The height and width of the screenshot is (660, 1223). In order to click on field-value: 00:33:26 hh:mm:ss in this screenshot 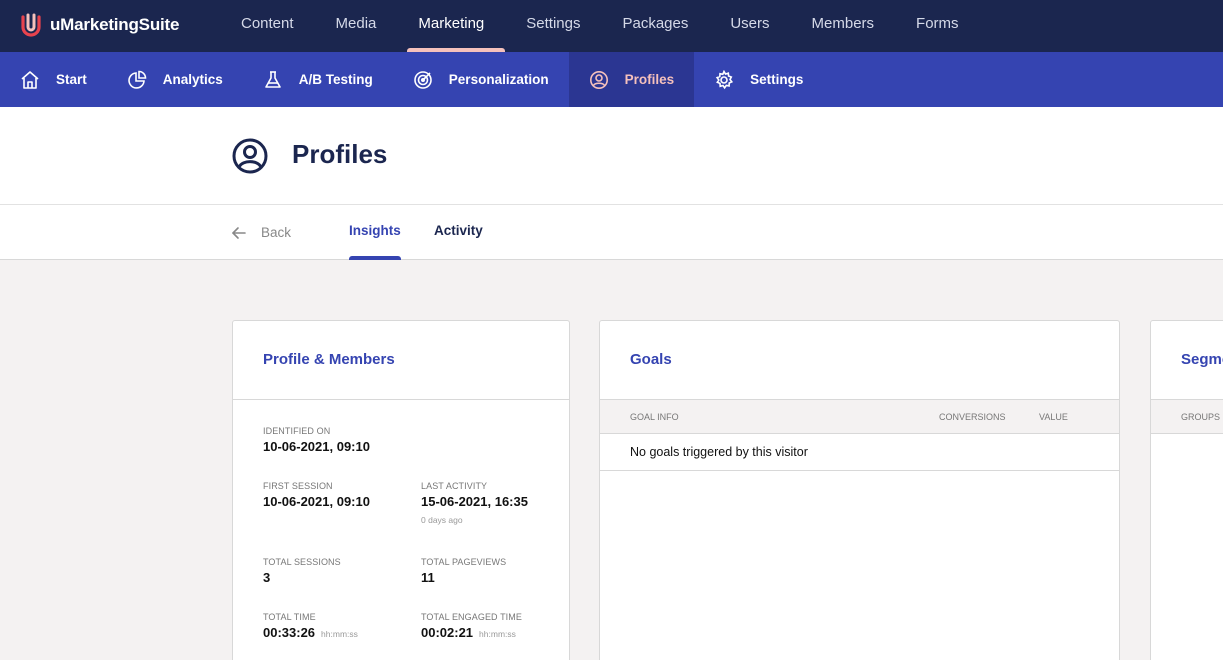, I will do `click(310, 632)`.